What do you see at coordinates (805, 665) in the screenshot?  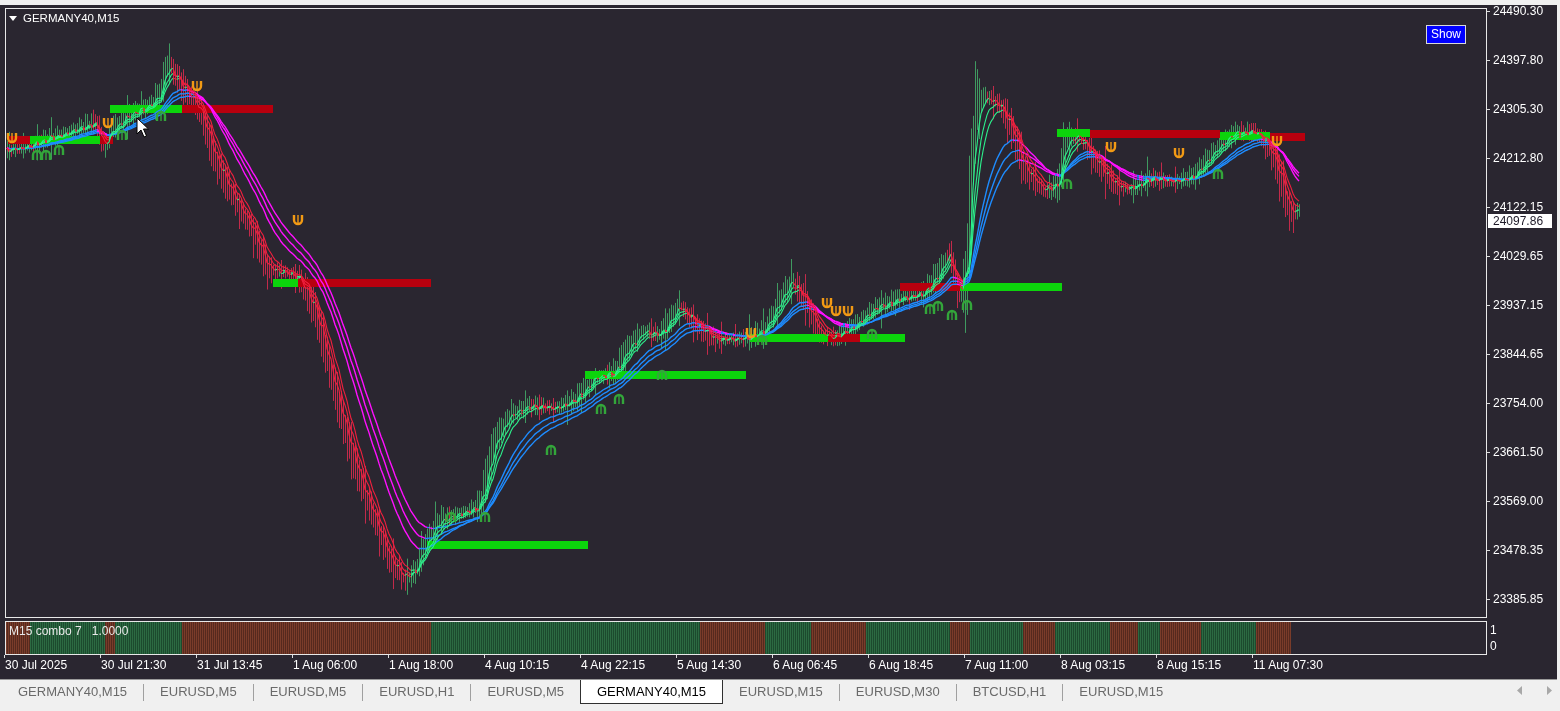 I see `time-axis-label: 6 Aug 06:45` at bounding box center [805, 665].